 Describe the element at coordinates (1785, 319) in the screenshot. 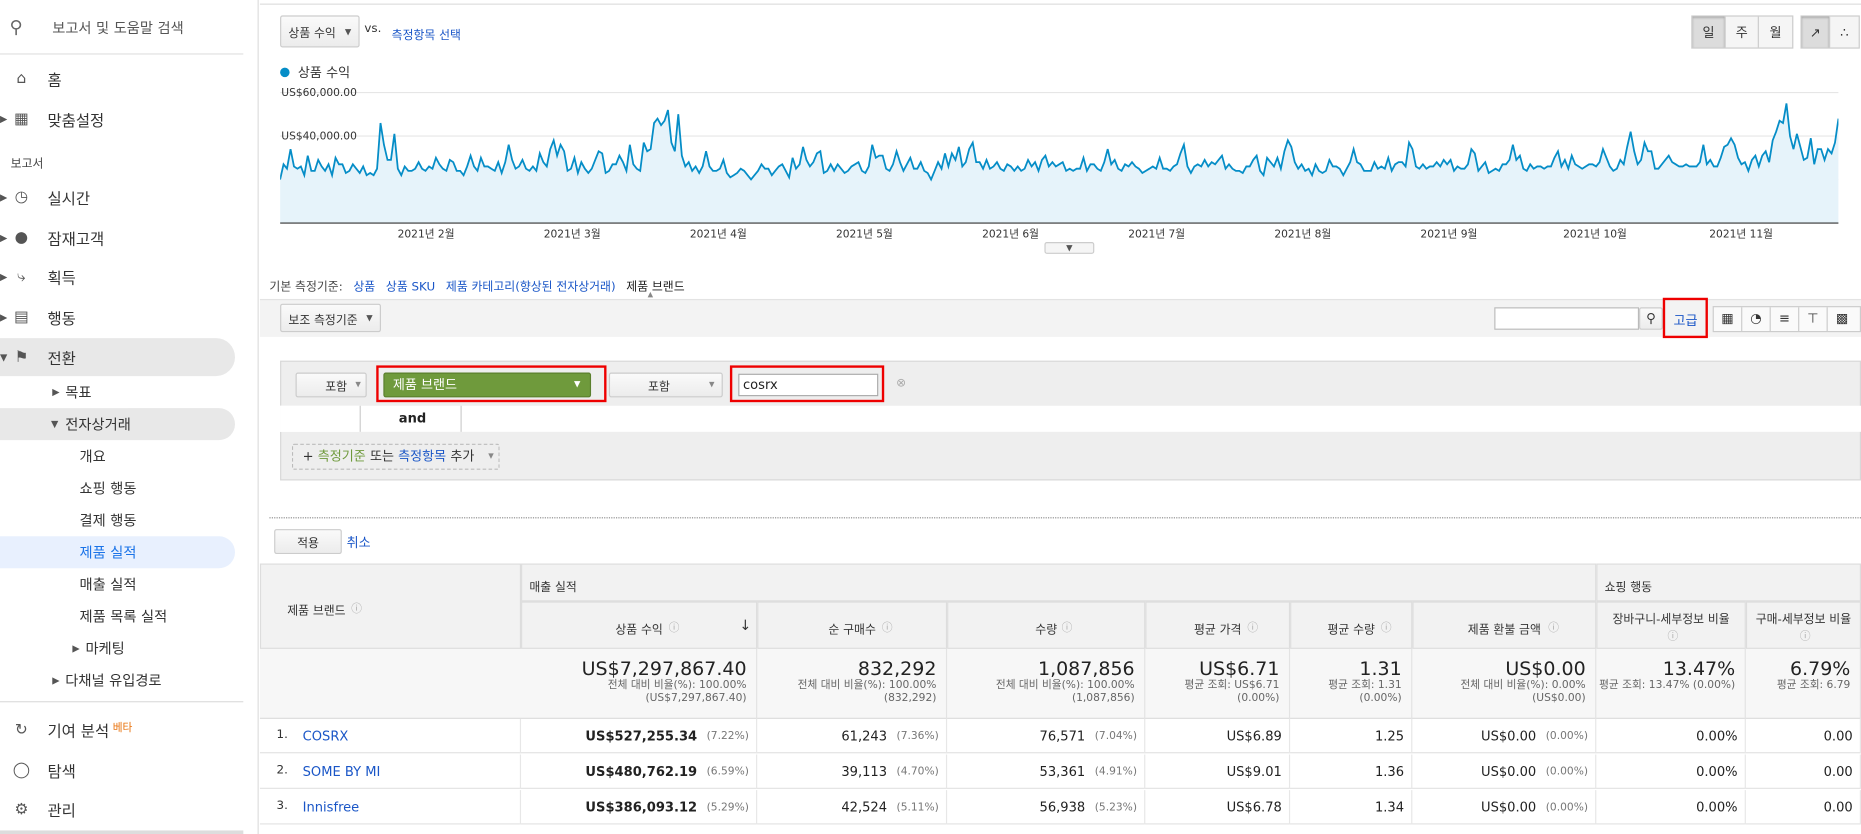

I see `performance-view-icon: ≡` at that location.